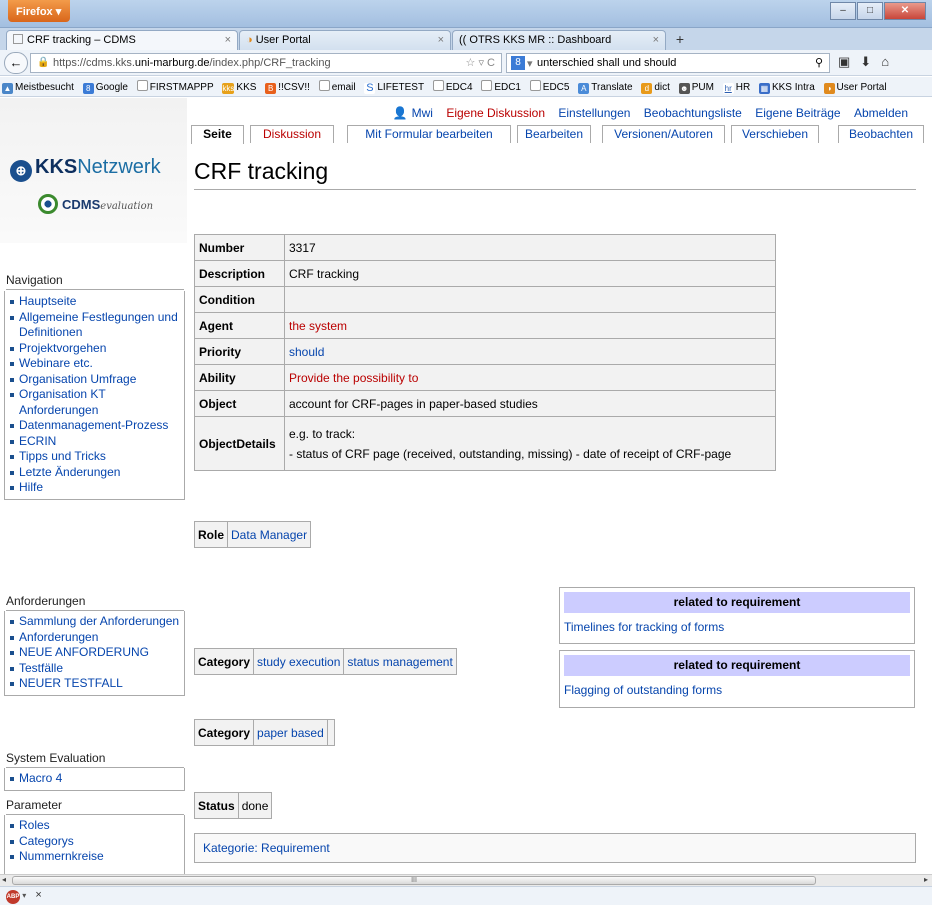  What do you see at coordinates (21, 171) in the screenshot?
I see `globe-icon: ⊕` at bounding box center [21, 171].